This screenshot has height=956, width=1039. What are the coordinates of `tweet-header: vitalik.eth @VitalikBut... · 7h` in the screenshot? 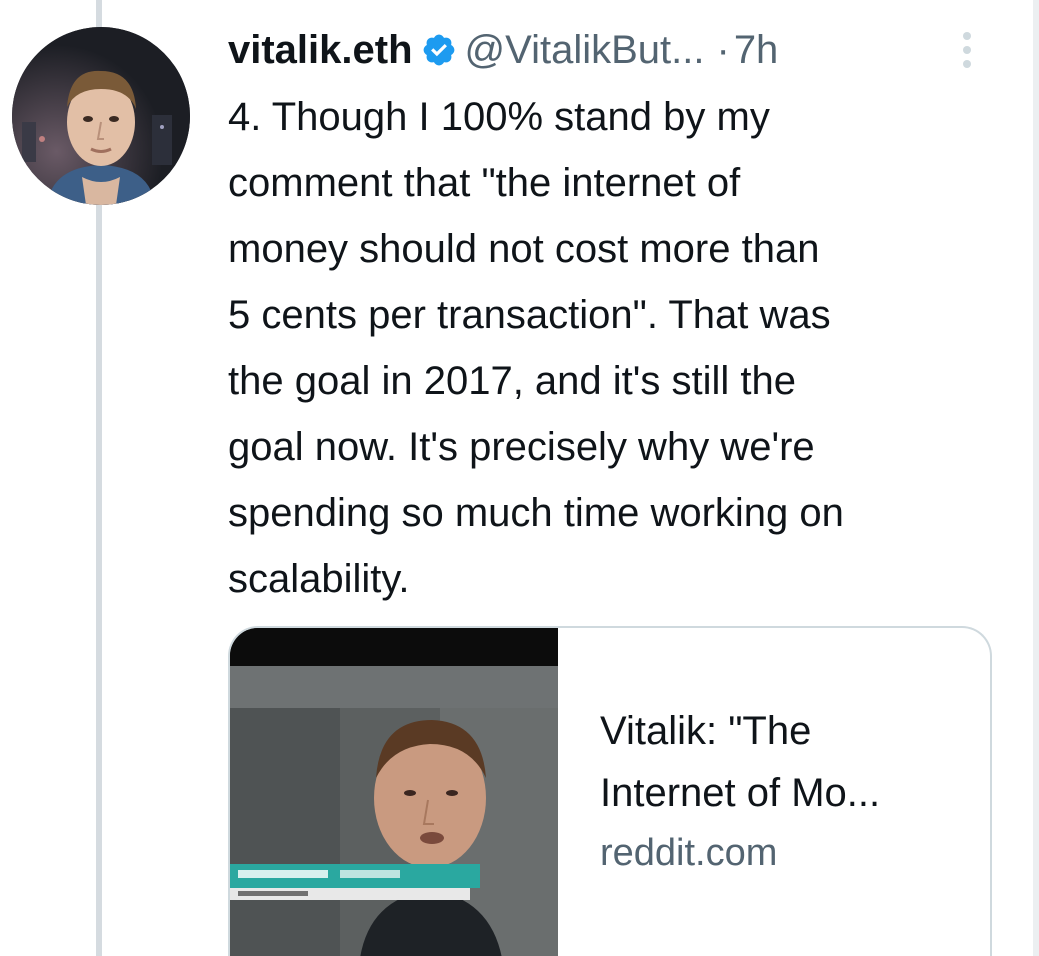 It's located at (603, 50).